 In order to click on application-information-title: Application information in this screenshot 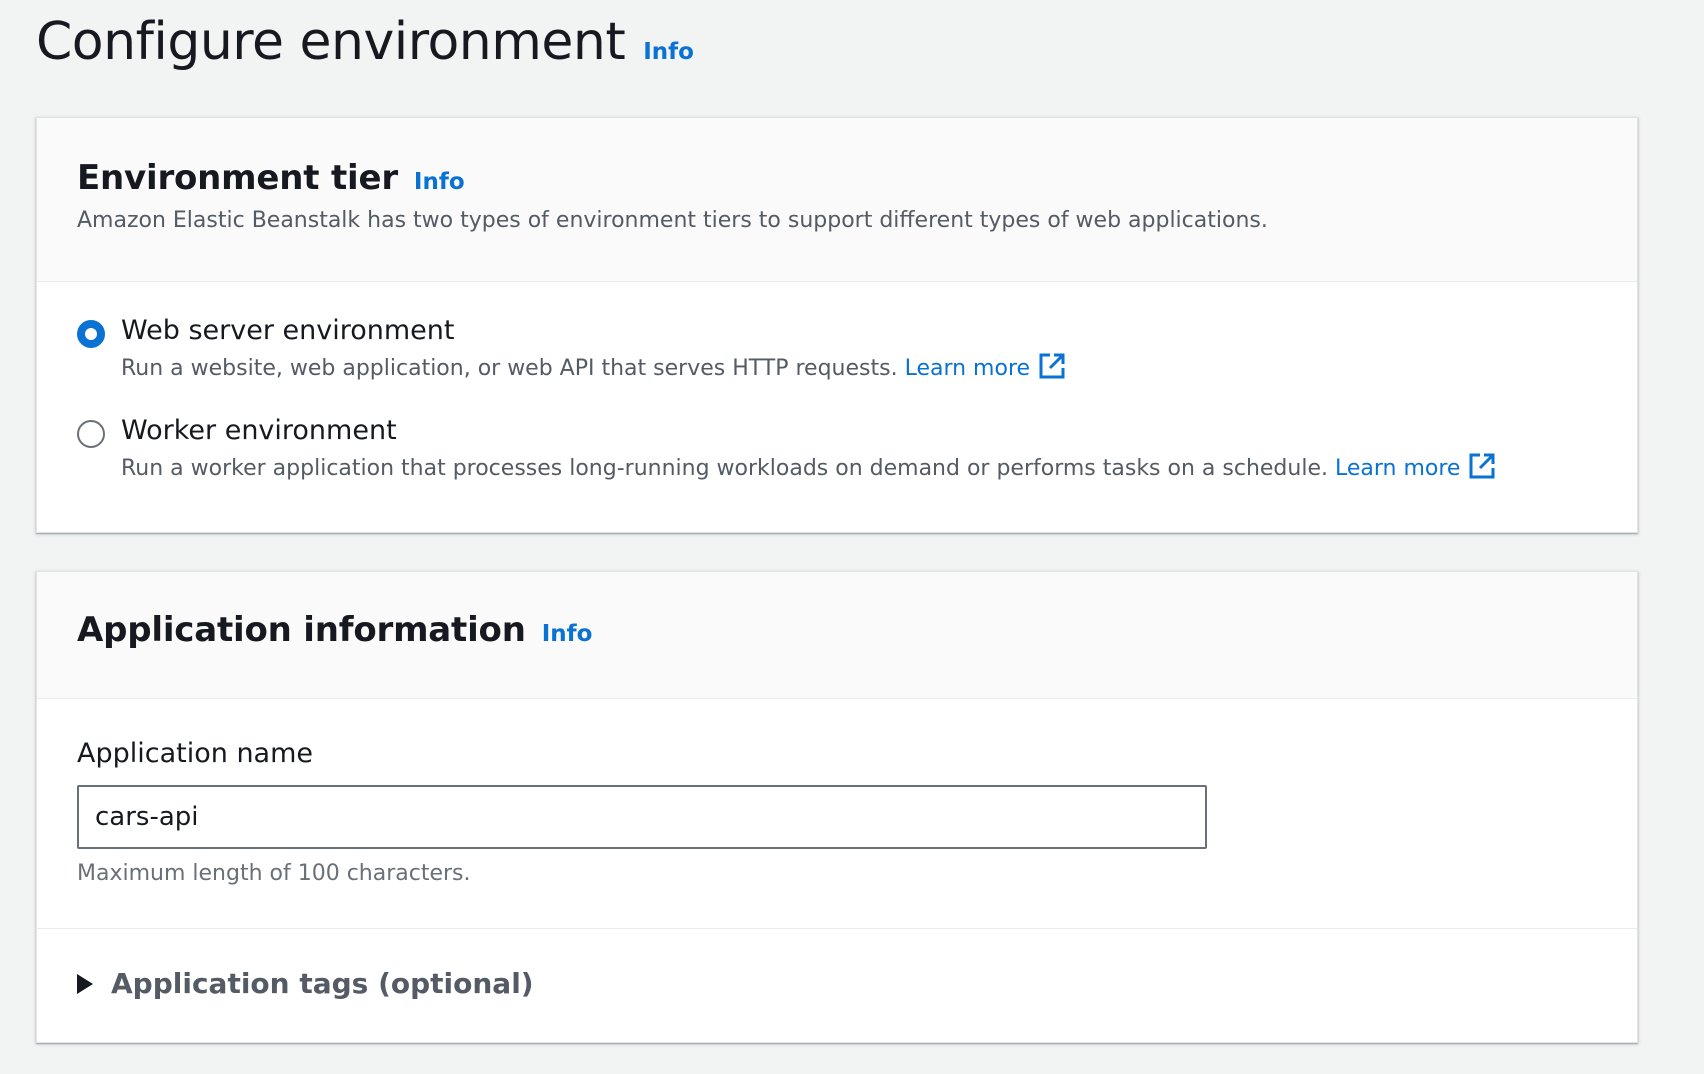, I will do `click(301, 630)`.